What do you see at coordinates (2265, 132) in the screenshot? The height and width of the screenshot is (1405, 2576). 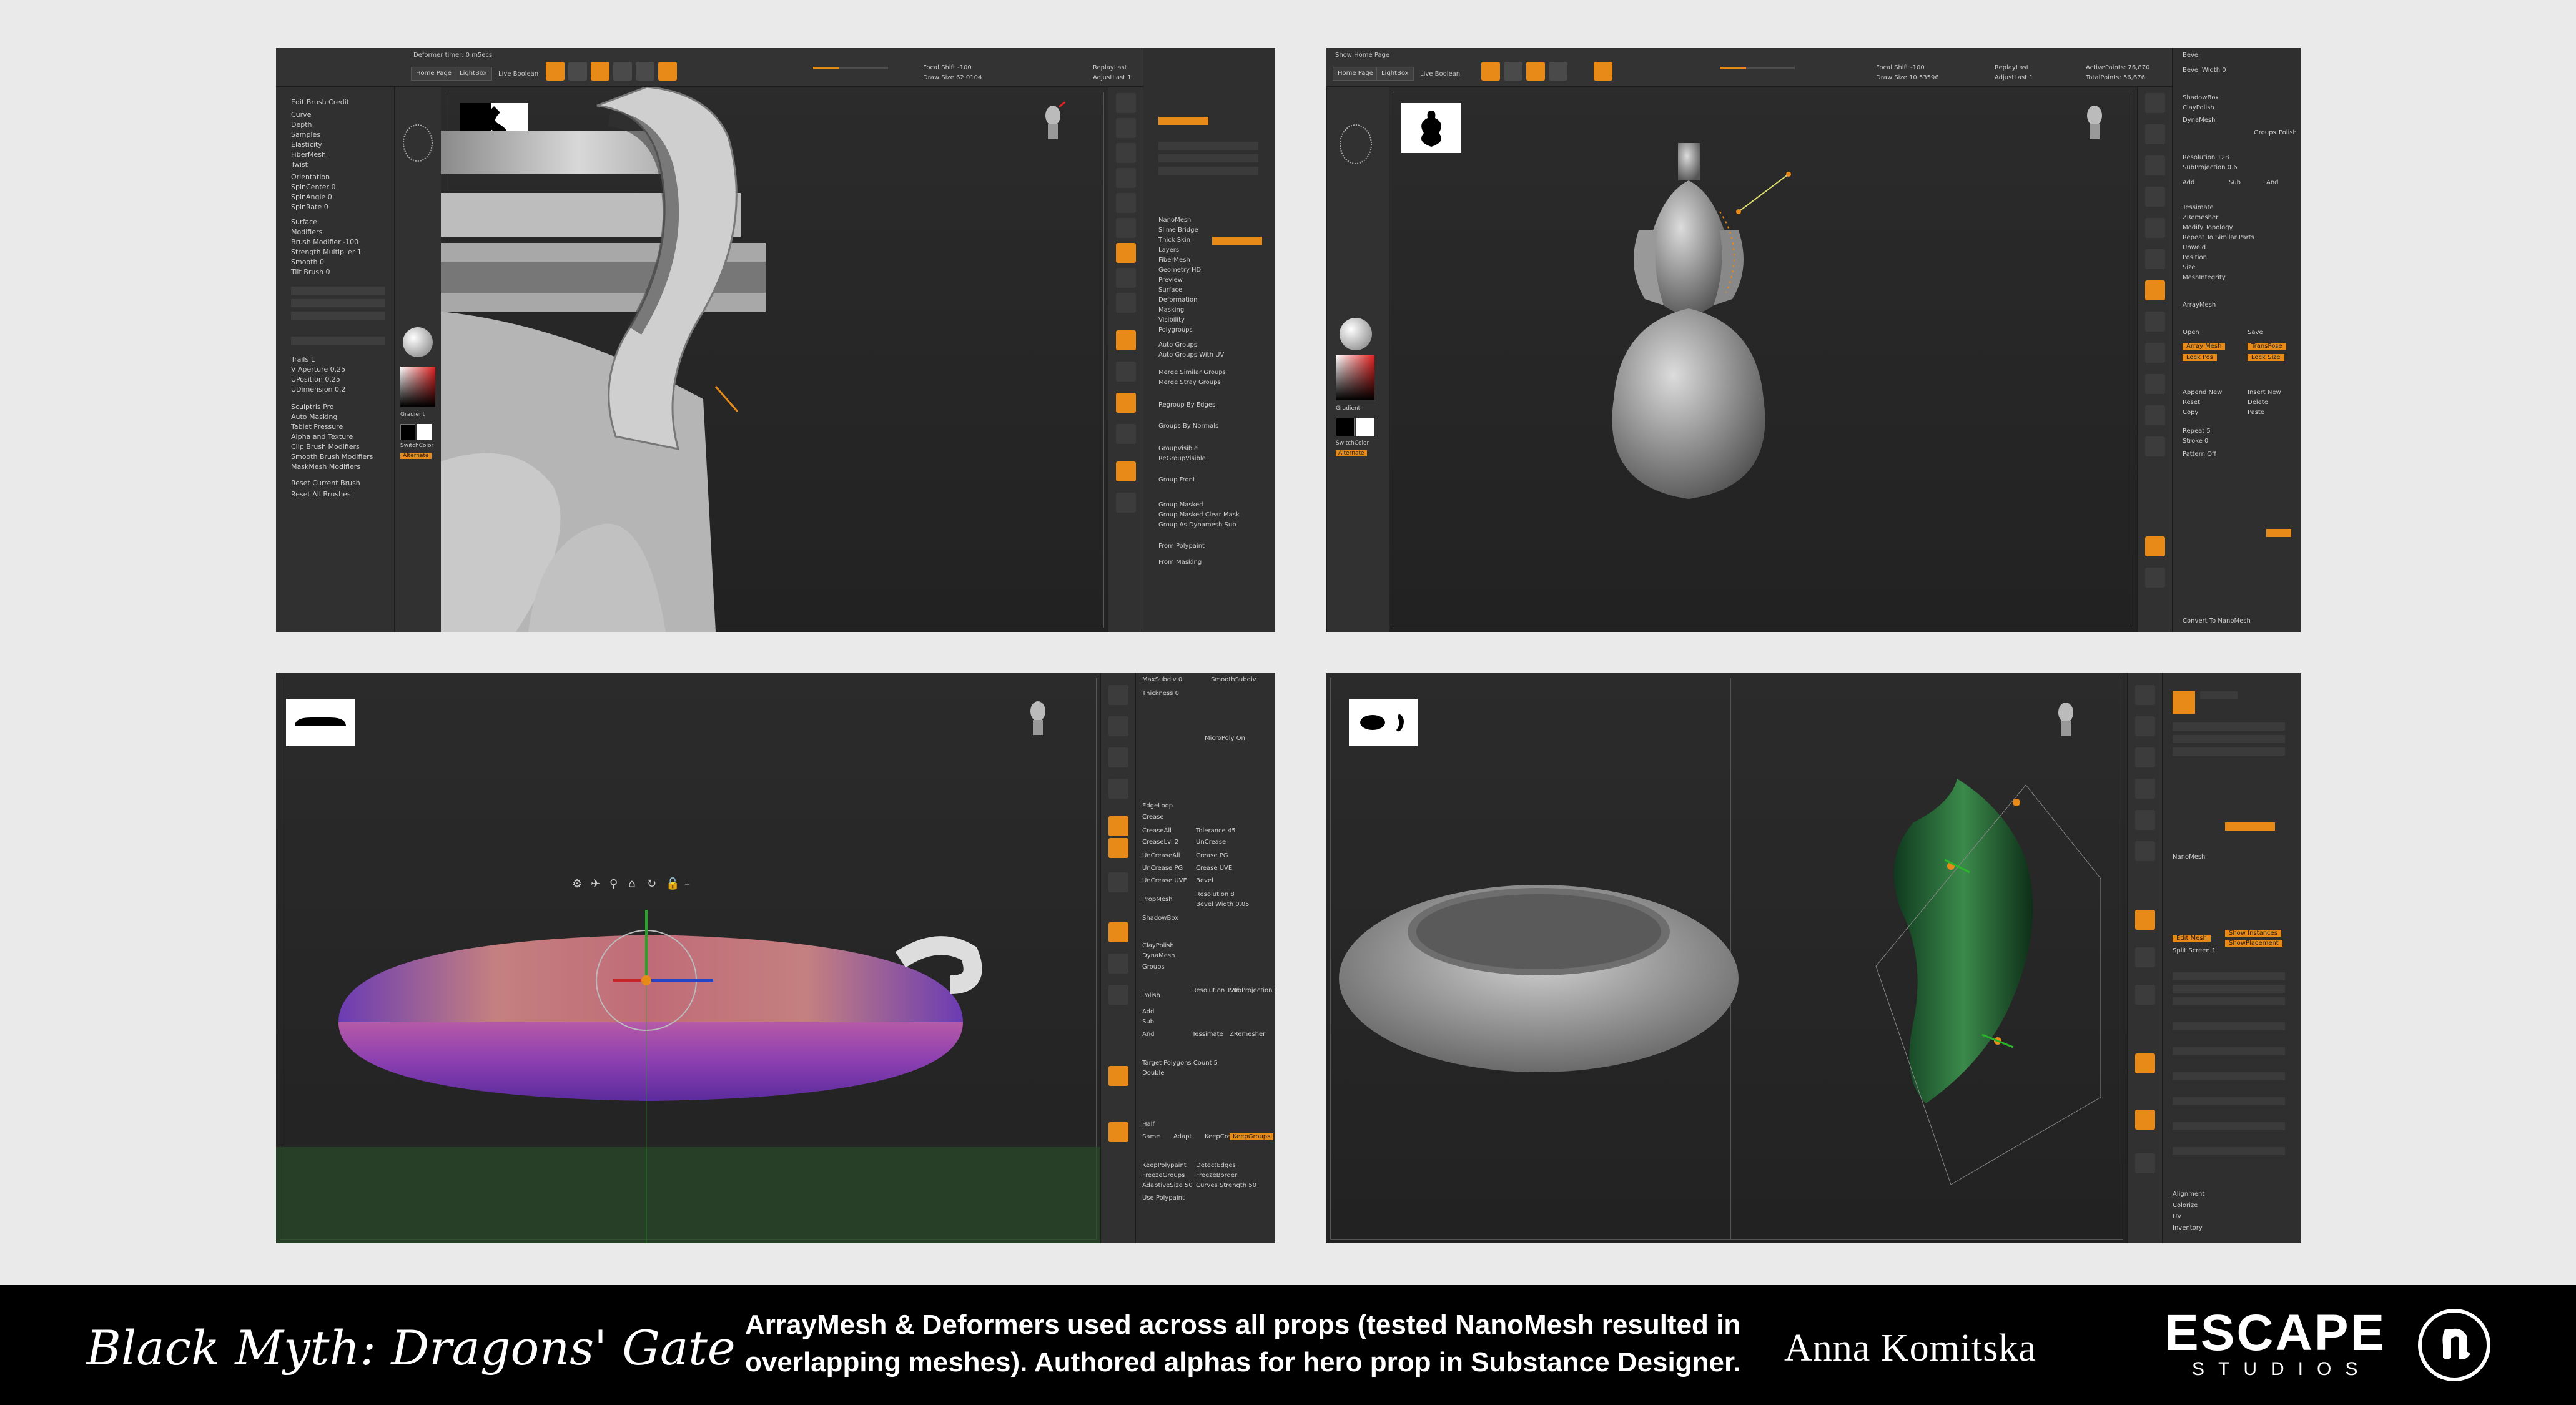 I see `button: Groups` at bounding box center [2265, 132].